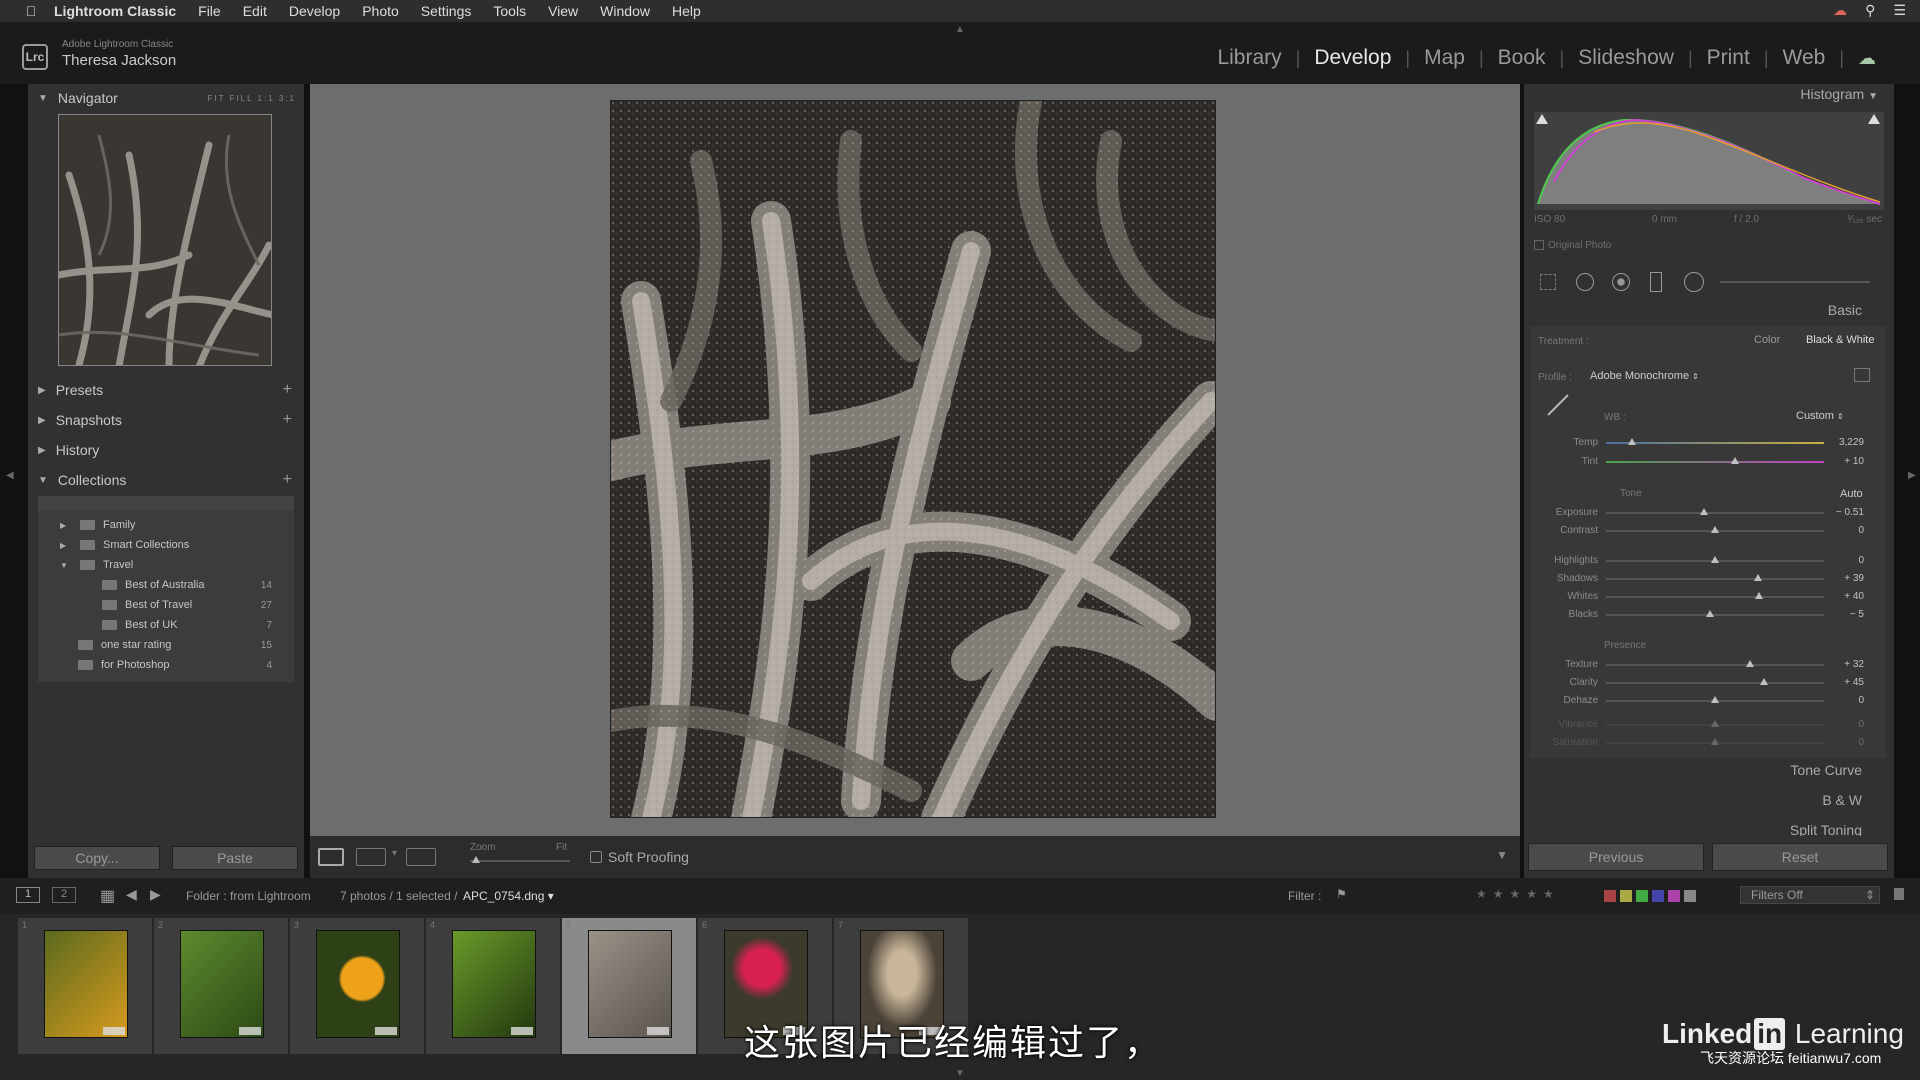 Image resolution: width=1920 pixels, height=1080 pixels. What do you see at coordinates (960, 29) in the screenshot?
I see `top-panel-toggle: ▲` at bounding box center [960, 29].